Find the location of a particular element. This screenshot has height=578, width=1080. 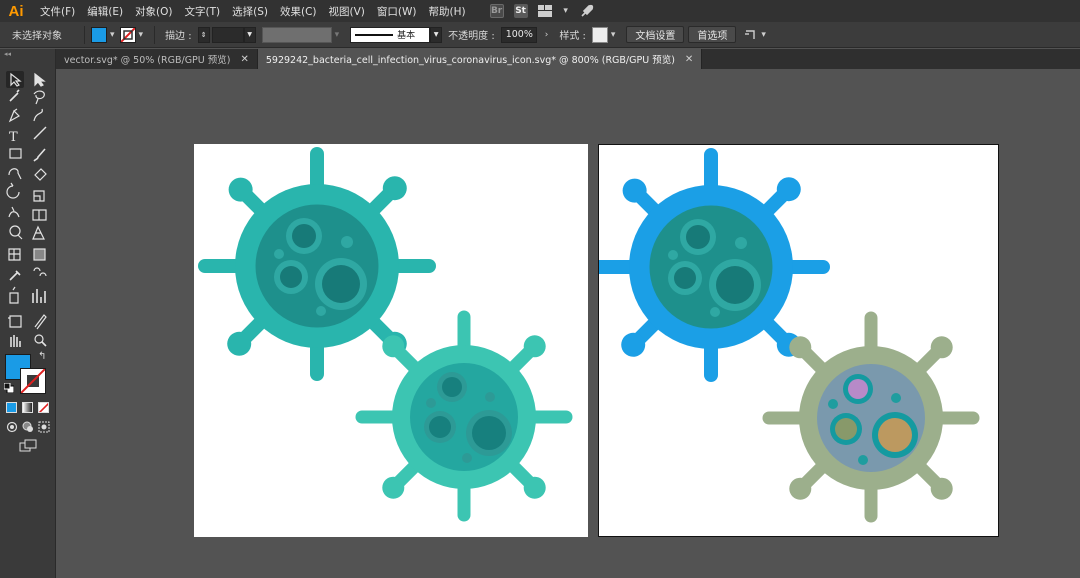

brush-dropdown: ▾ is located at coordinates (436, 34).